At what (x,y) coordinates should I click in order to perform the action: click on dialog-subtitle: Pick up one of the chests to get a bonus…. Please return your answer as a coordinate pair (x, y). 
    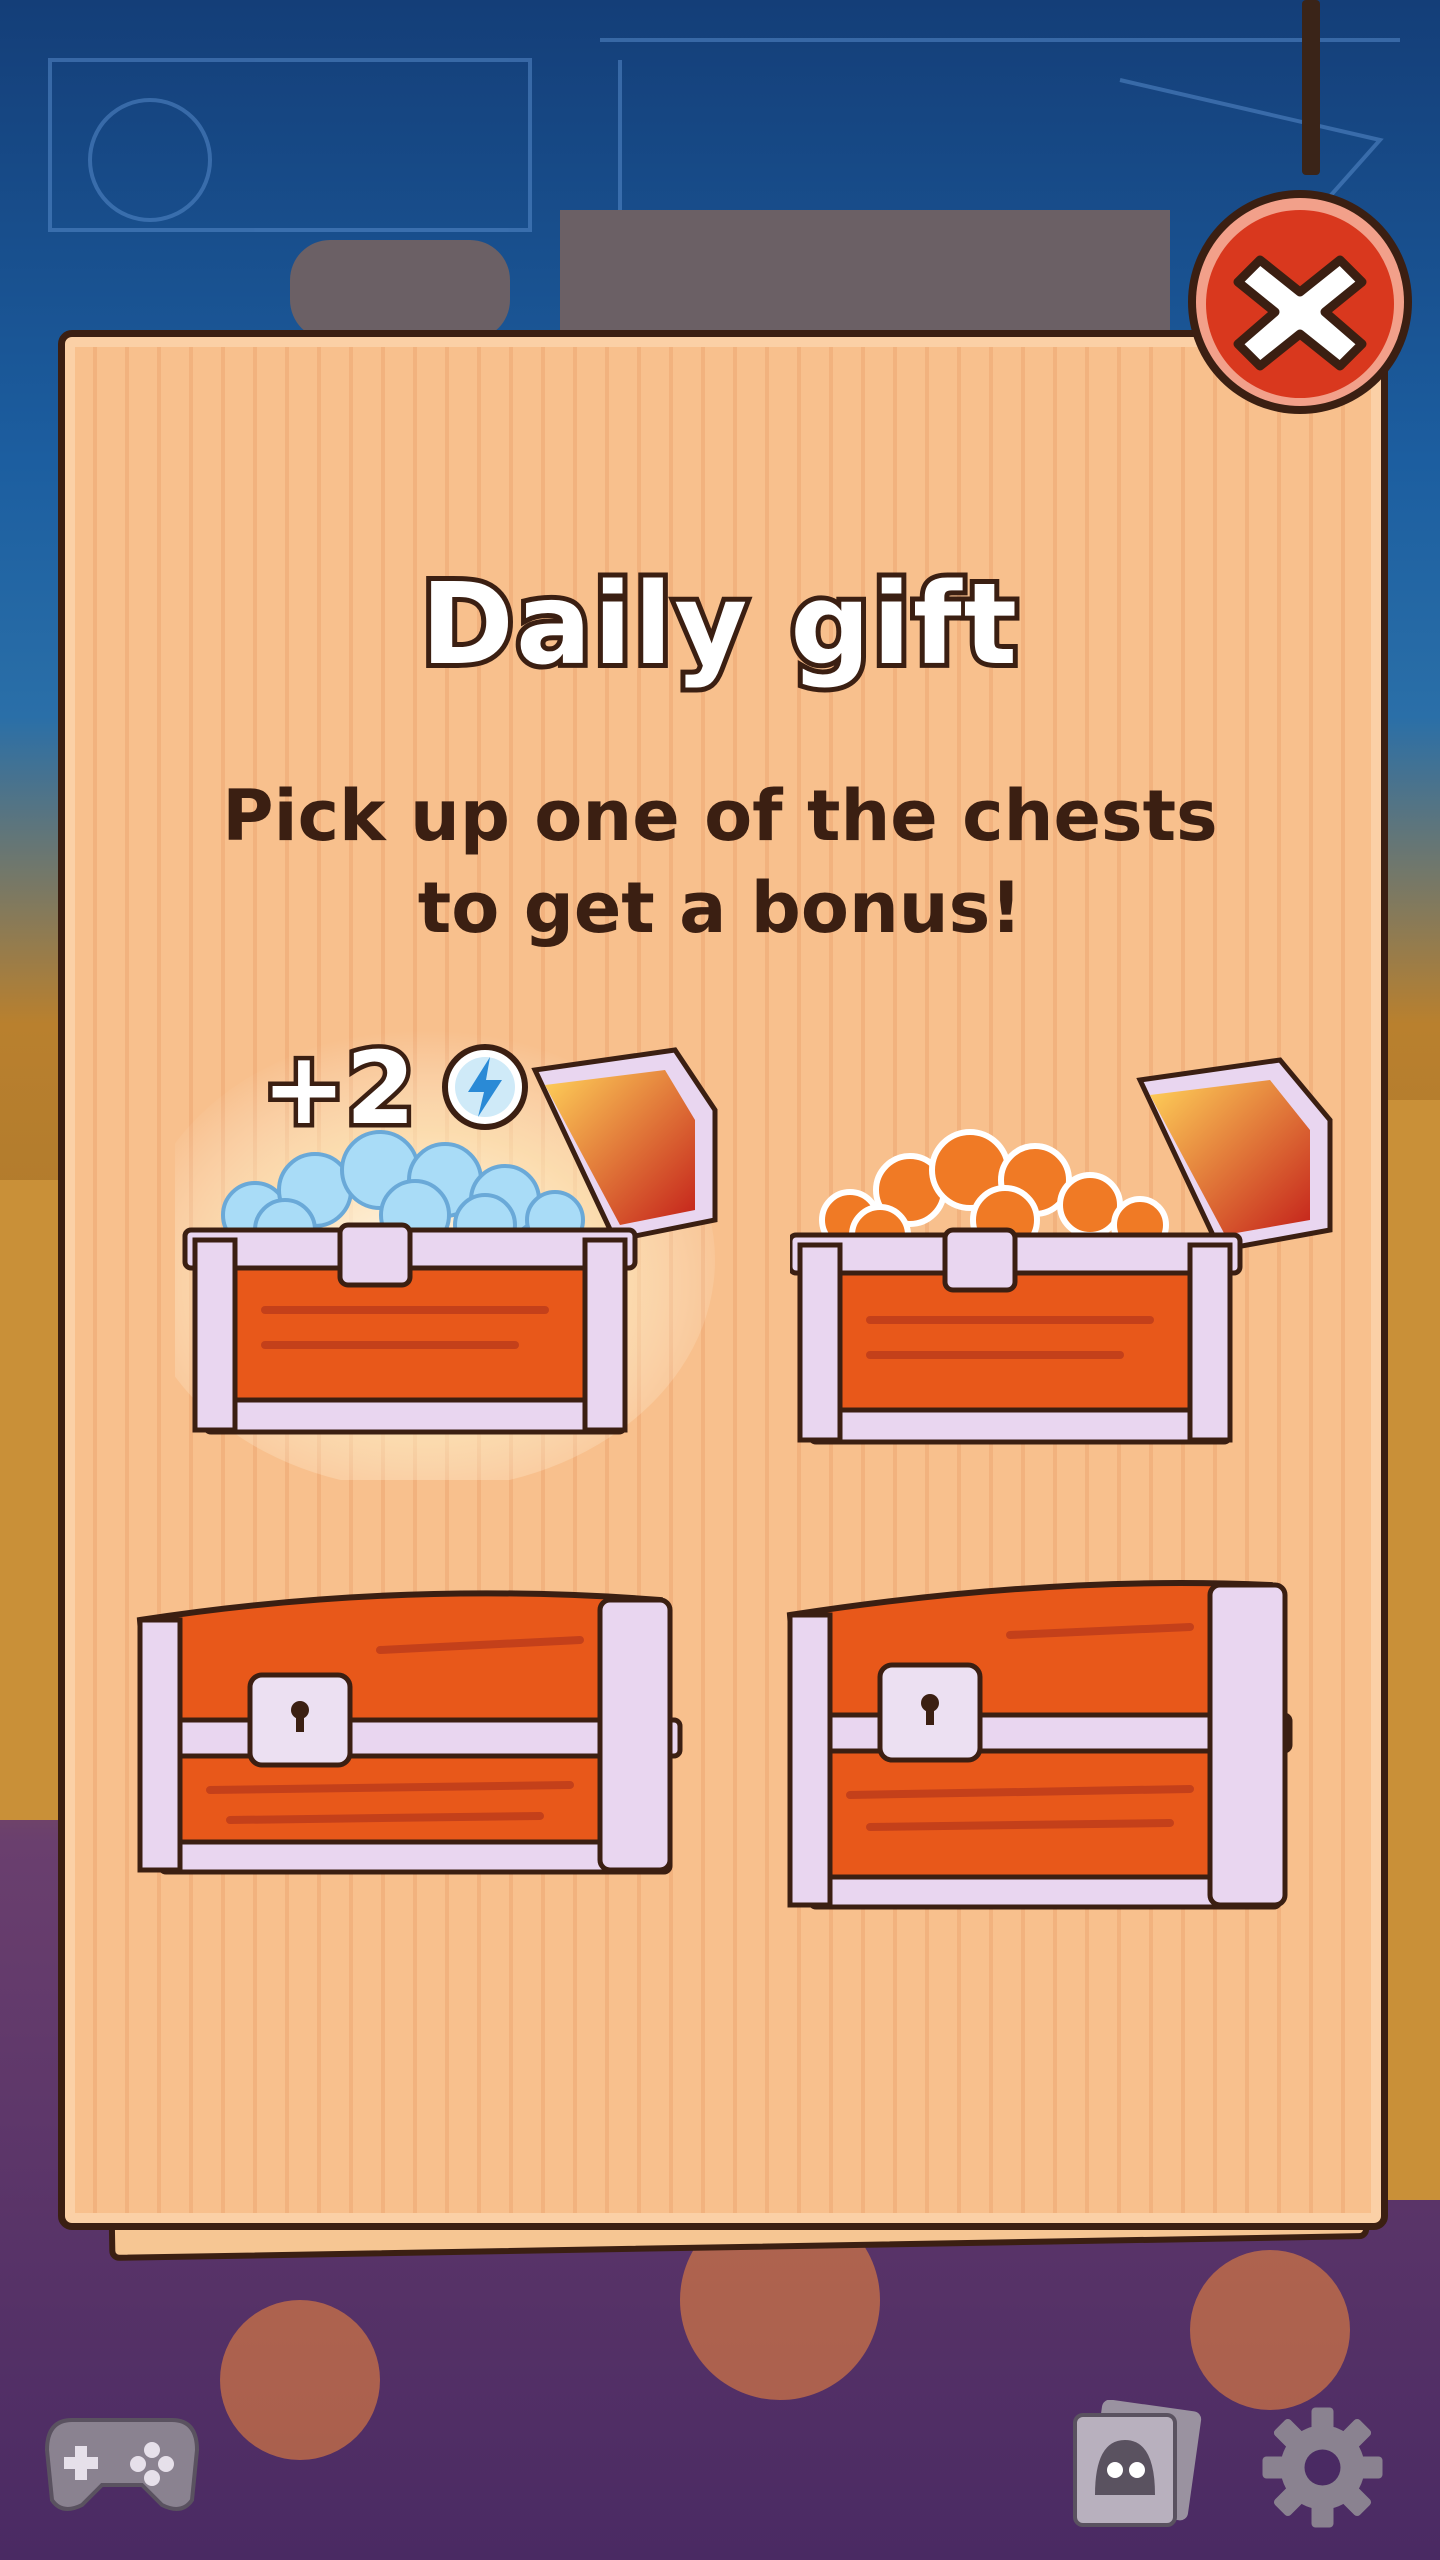
    Looking at the image, I should click on (720, 862).